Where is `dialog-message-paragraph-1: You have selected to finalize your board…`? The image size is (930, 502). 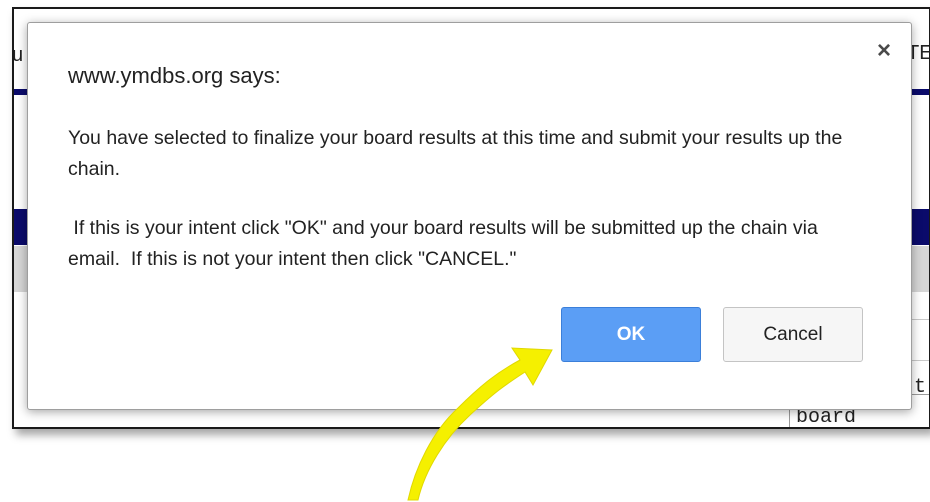
dialog-message-paragraph-1: You have selected to finalize your board… is located at coordinates (455, 153).